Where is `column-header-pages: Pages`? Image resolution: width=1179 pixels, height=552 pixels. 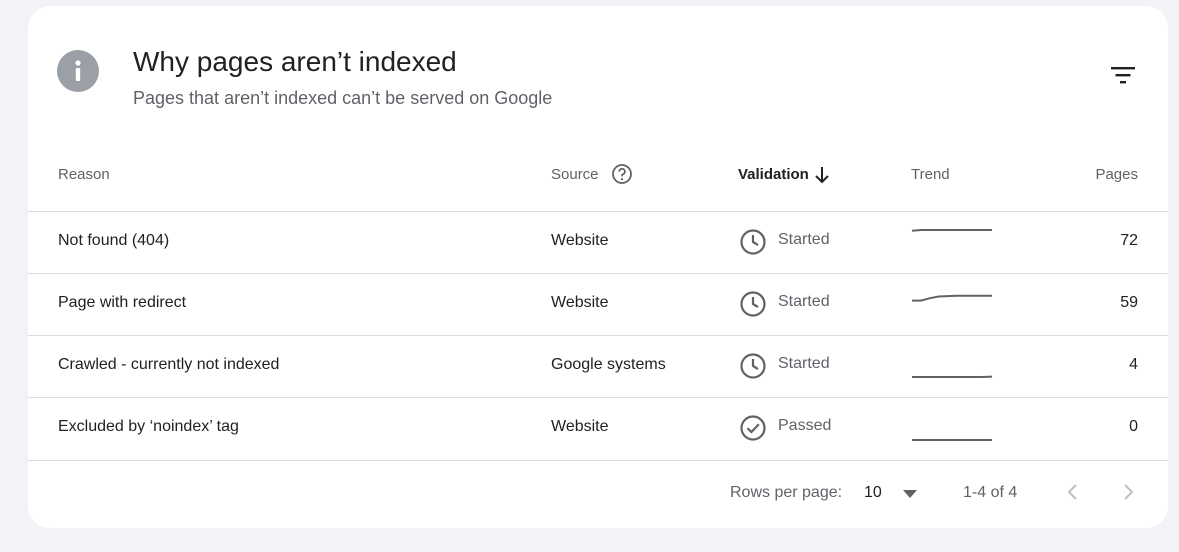
column-header-pages: Pages is located at coordinates (1116, 174).